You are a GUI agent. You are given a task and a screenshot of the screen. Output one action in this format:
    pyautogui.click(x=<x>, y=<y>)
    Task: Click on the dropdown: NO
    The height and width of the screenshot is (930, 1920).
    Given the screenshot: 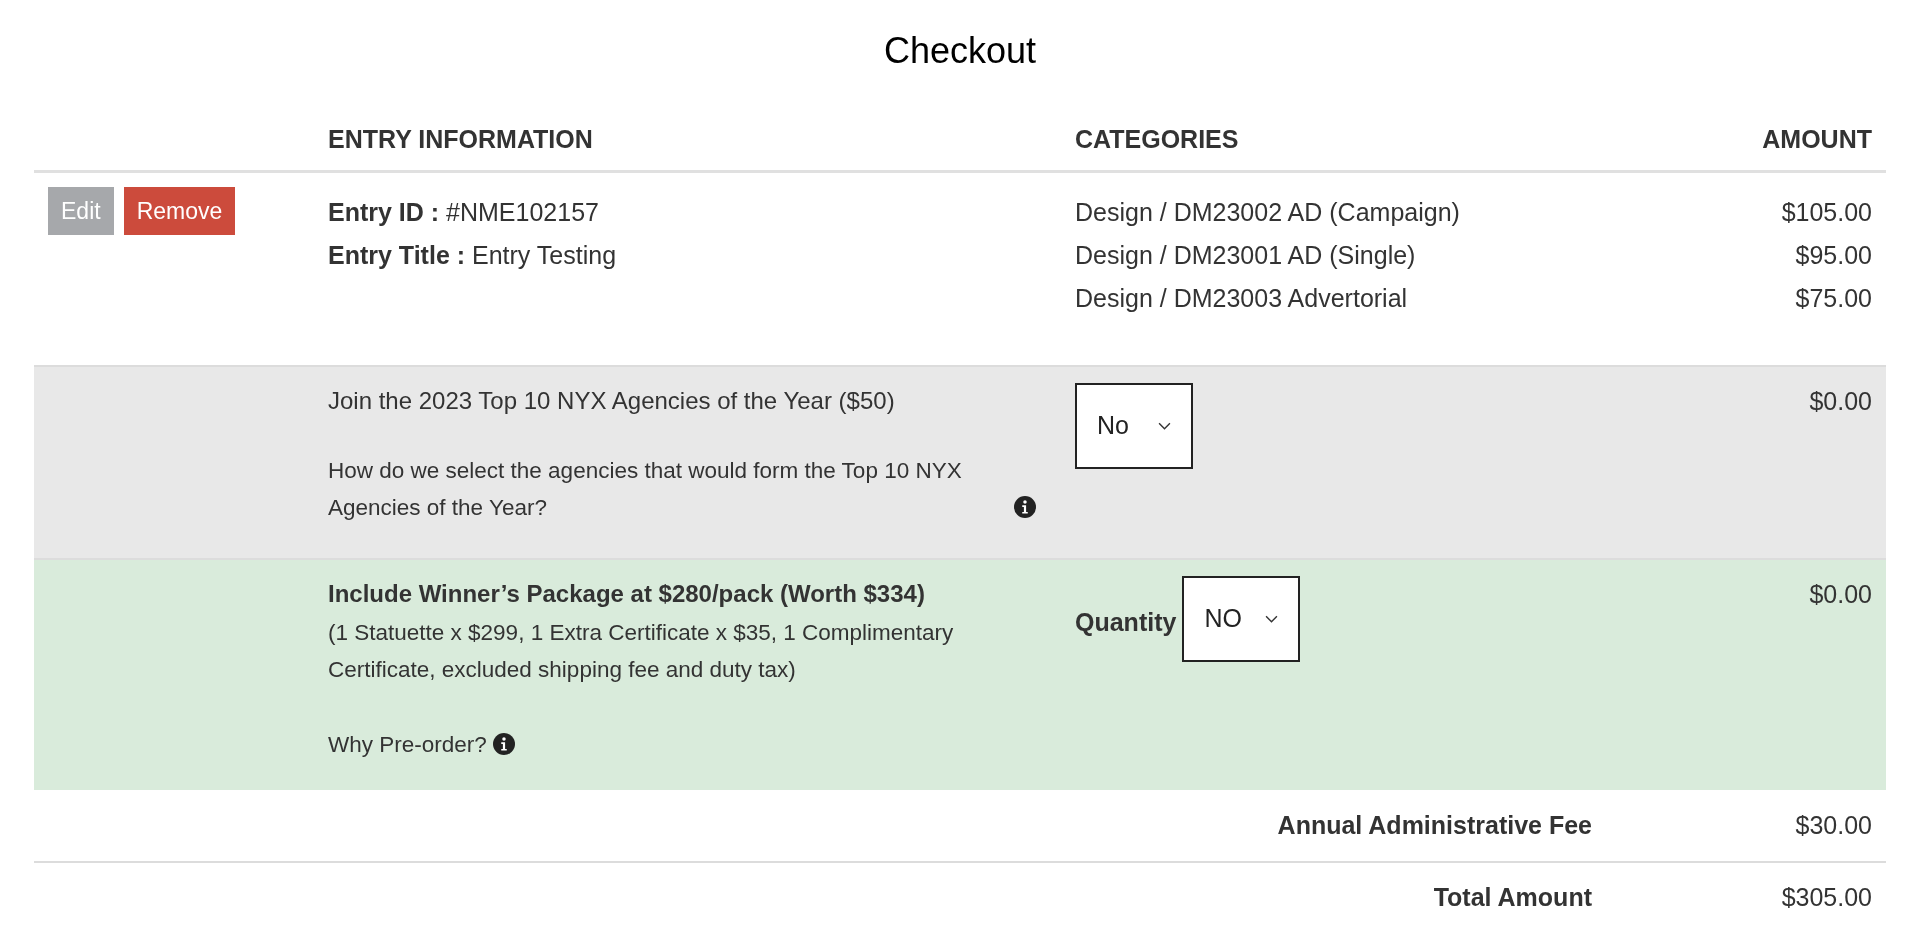 What is the action you would take?
    pyautogui.click(x=1241, y=619)
    